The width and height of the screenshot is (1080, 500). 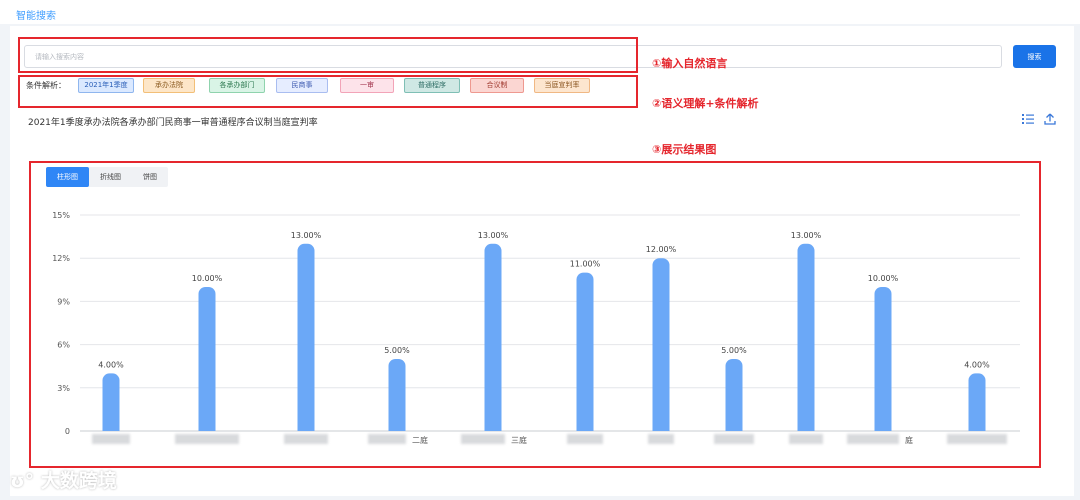 What do you see at coordinates (67, 431) in the screenshot?
I see `y-tick-label: 0` at bounding box center [67, 431].